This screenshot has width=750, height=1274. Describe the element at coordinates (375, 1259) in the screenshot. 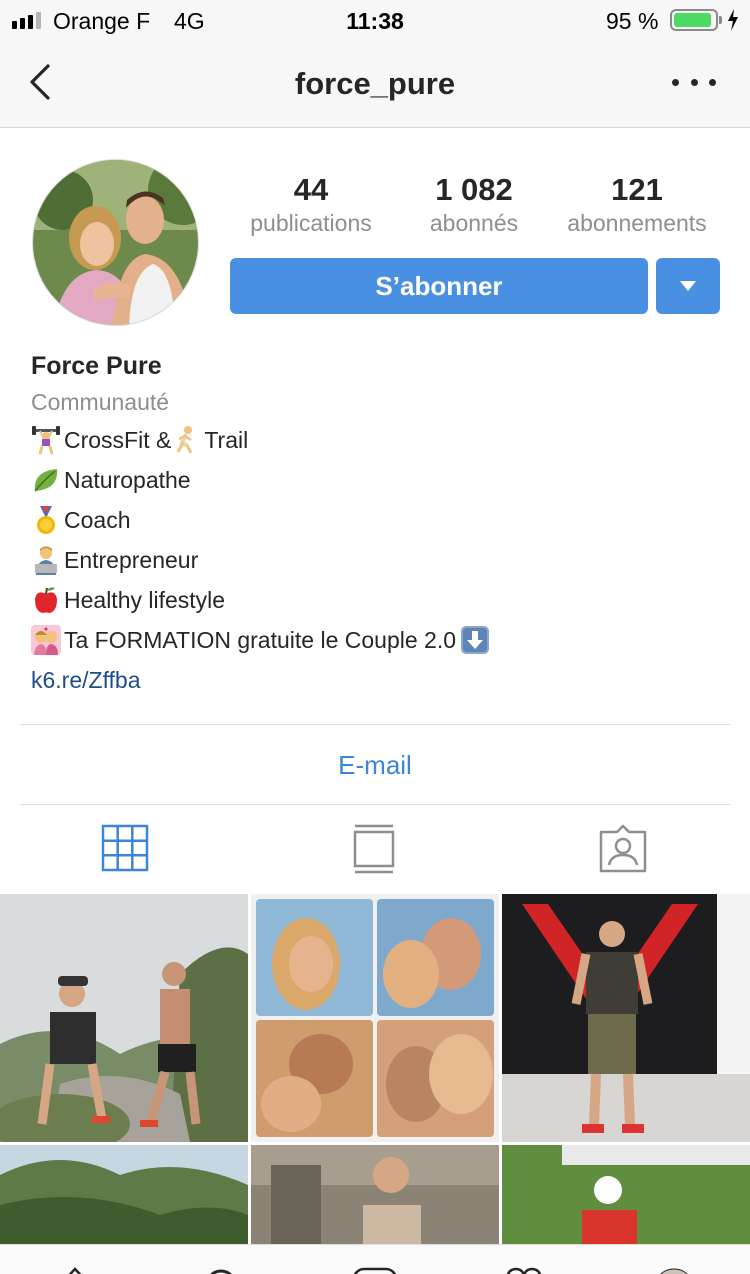

I see `bottom-tab-bar` at that location.